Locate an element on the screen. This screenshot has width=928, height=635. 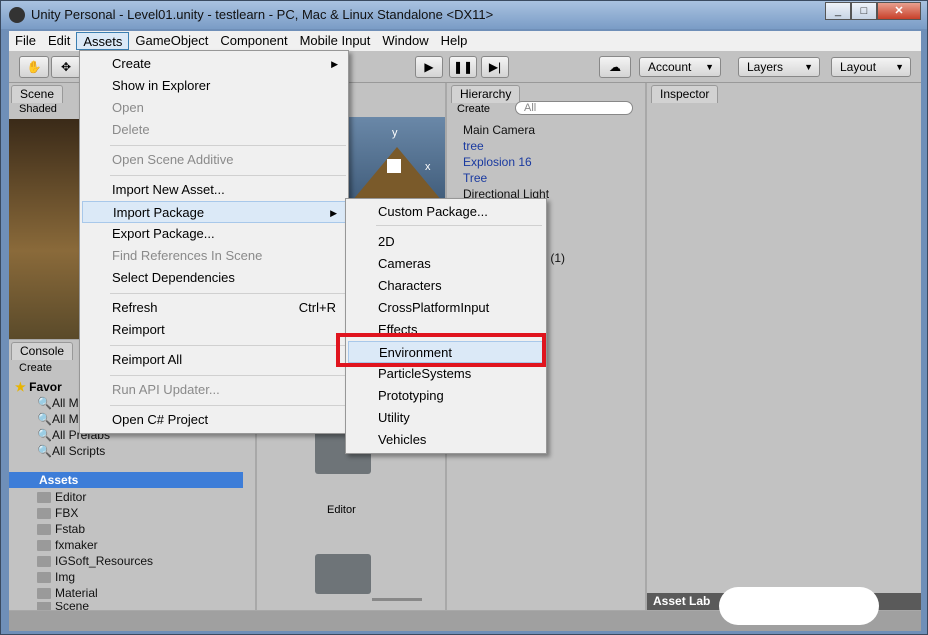
list-item: 🔍 All Scripts is located at coordinates (71, 451).